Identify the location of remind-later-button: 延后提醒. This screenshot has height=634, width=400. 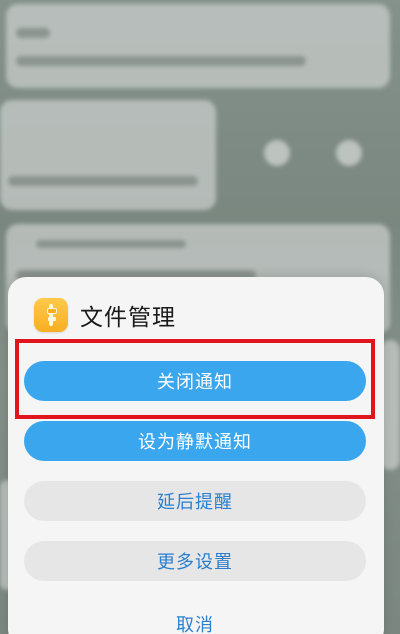
(195, 501).